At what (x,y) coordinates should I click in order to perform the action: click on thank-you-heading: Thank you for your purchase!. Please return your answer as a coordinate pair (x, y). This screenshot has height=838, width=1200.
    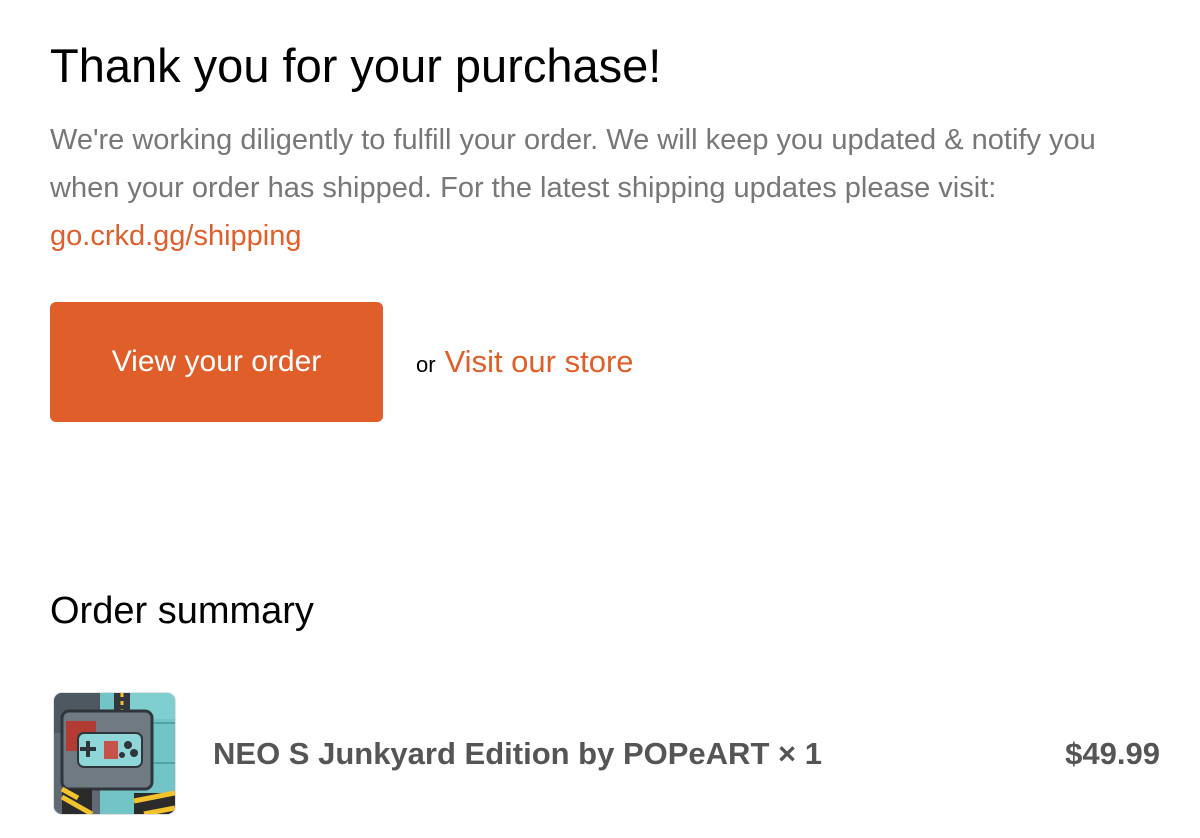
    Looking at the image, I should click on (356, 65).